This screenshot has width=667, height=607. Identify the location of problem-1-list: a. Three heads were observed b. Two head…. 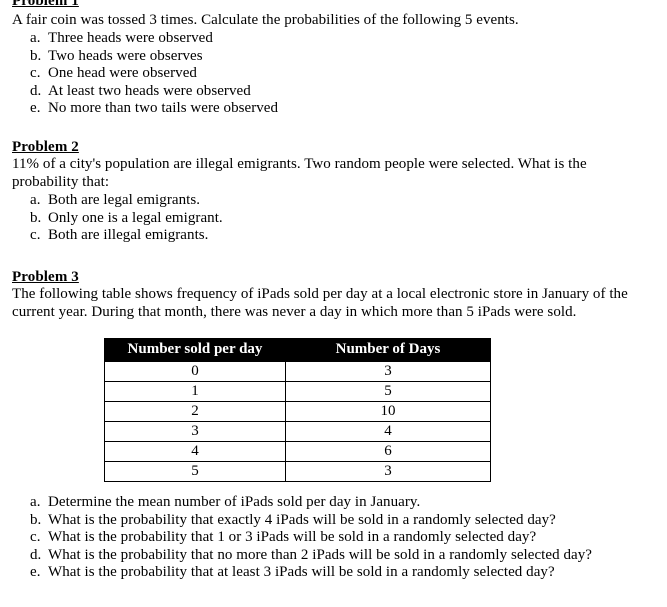
(320, 74).